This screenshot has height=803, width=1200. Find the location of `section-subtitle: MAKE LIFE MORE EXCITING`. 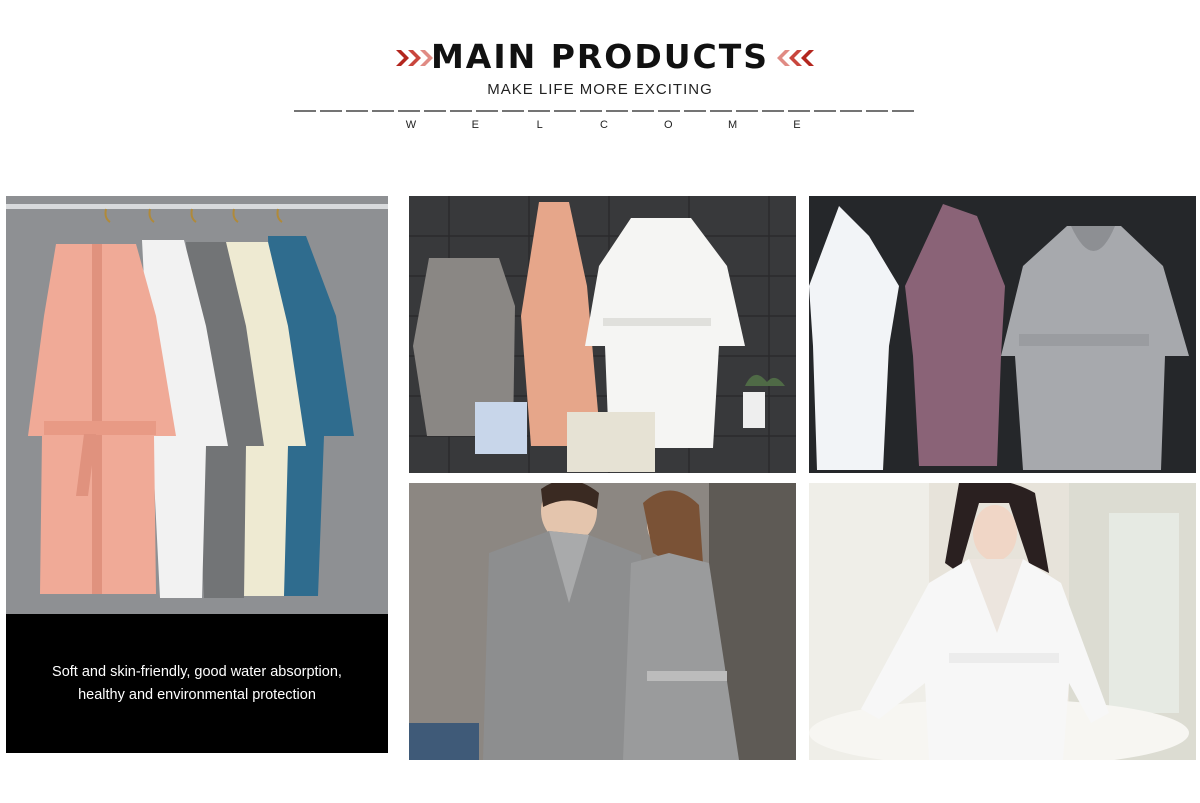

section-subtitle: MAKE LIFE MORE EXCITING is located at coordinates (600, 89).